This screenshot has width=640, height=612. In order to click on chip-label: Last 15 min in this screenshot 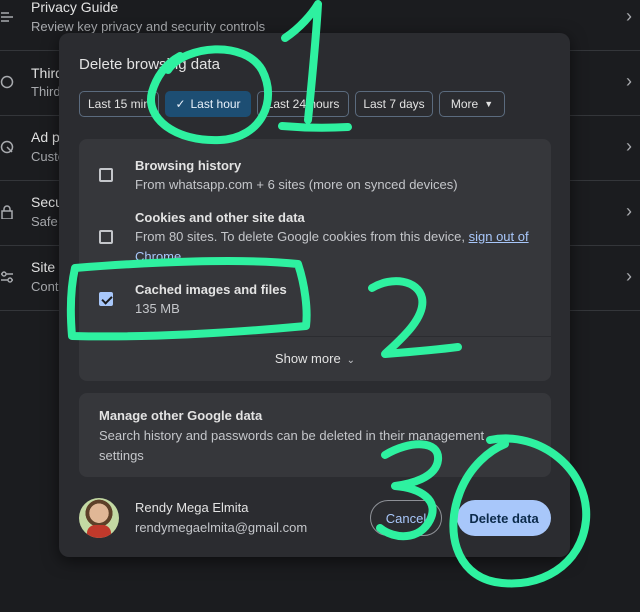, I will do `click(119, 104)`.